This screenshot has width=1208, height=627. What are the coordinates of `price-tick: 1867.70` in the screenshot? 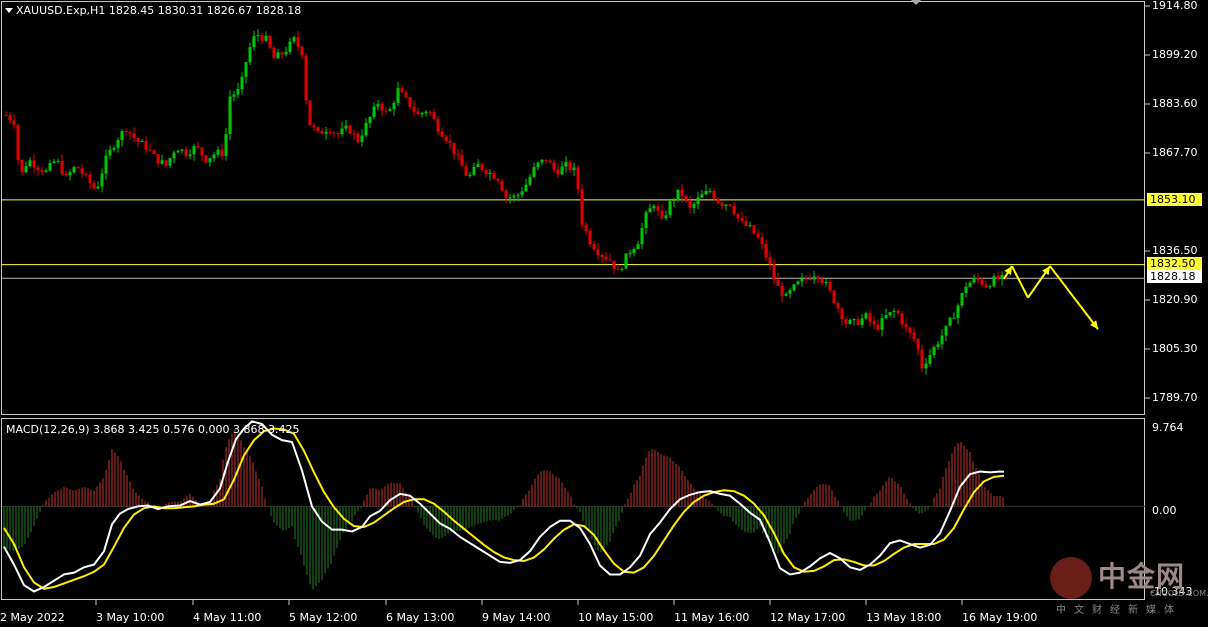 It's located at (1175, 152).